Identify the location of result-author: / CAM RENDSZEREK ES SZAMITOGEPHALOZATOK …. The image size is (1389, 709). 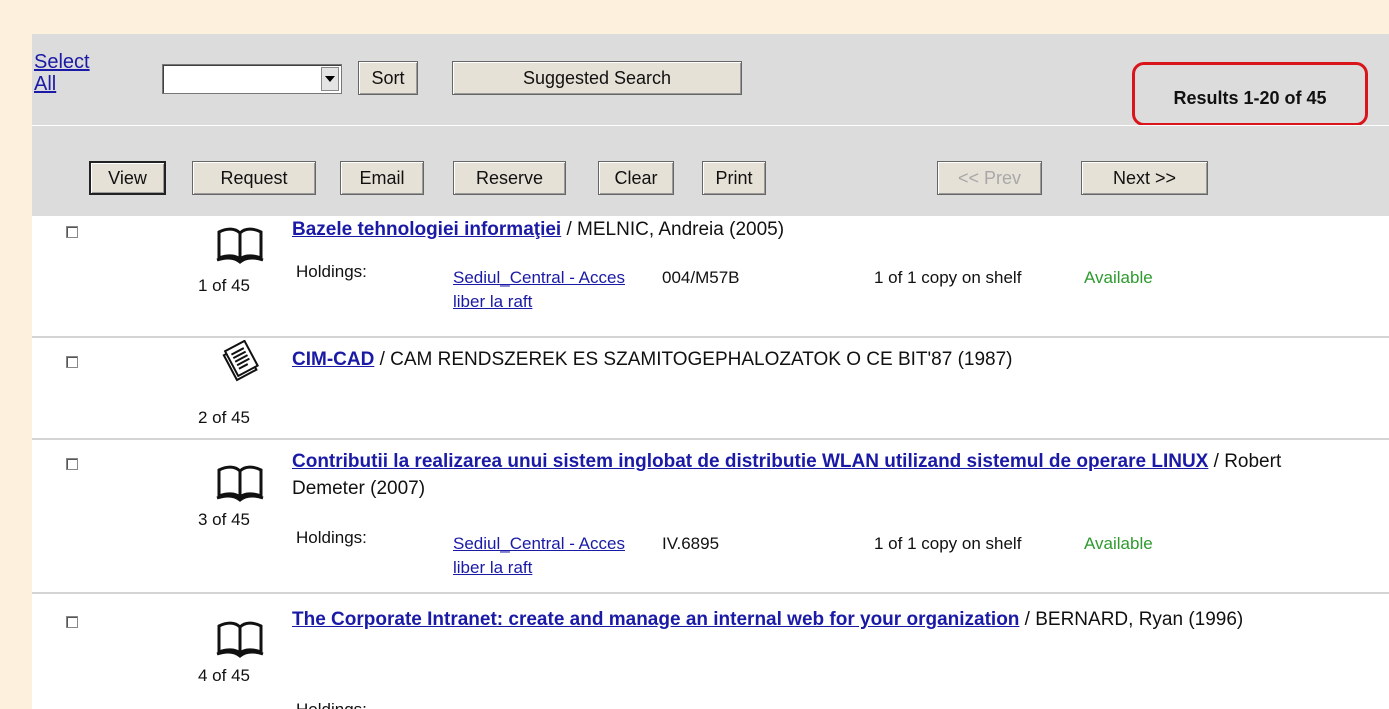
(693, 359).